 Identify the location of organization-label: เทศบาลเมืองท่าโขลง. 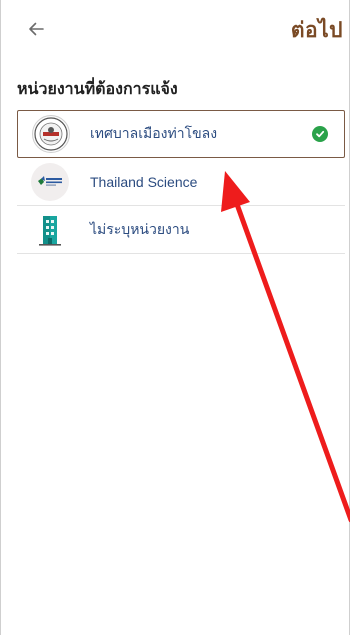
(154, 133).